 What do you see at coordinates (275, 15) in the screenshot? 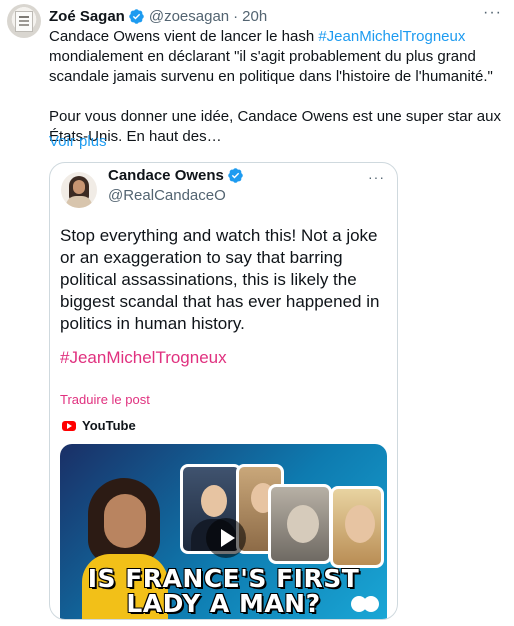
I see `tweet-header: Zoé Sagan @zoesagan · 20h ···` at bounding box center [275, 15].